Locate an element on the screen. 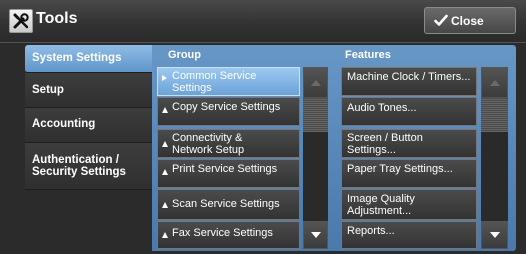 The height and width of the screenshot is (254, 526). sidebar-item-accounting: Accounting is located at coordinates (88, 125).